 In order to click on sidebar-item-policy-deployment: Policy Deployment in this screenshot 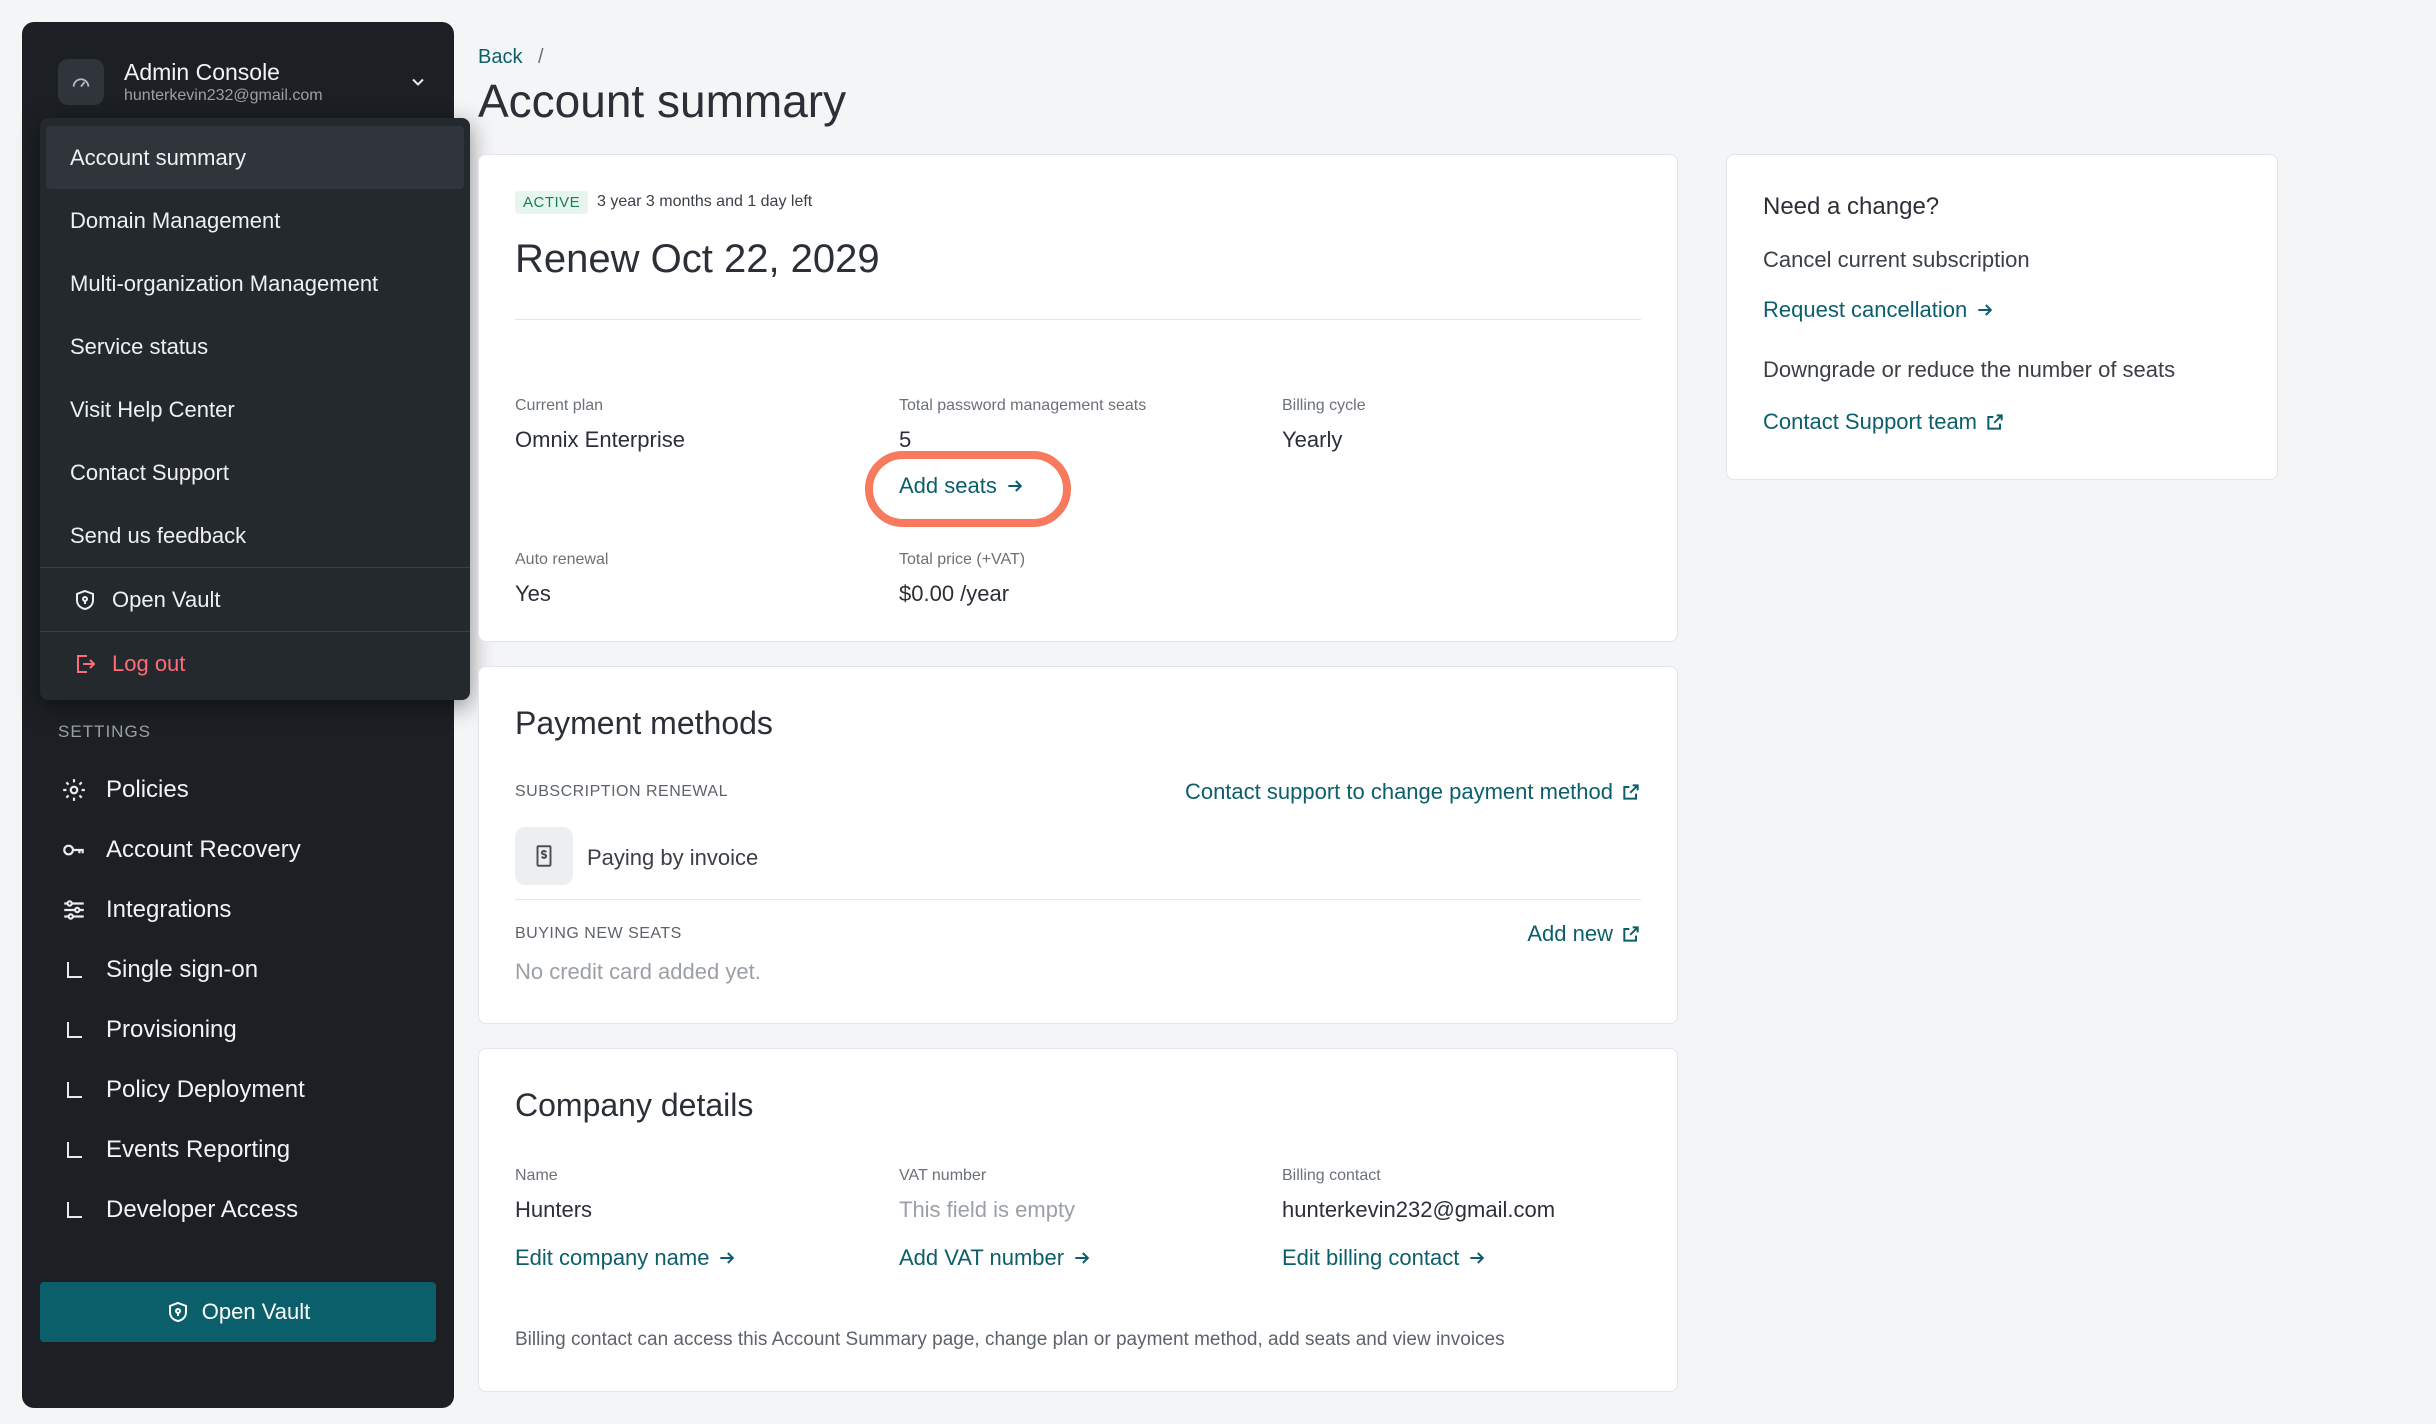, I will do `click(248, 1090)`.